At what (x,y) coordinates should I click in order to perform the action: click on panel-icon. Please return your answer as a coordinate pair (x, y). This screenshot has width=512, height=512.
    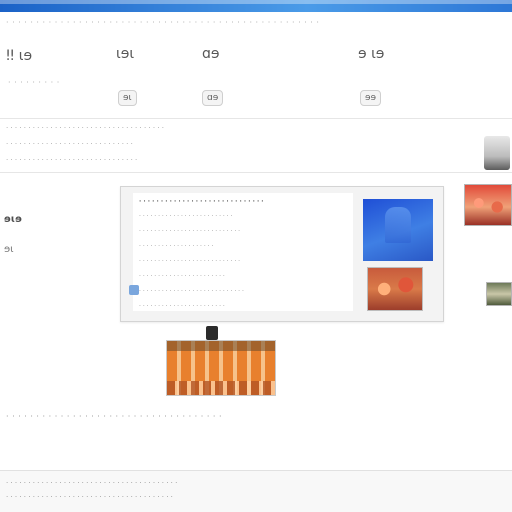
    Looking at the image, I should click on (134, 290).